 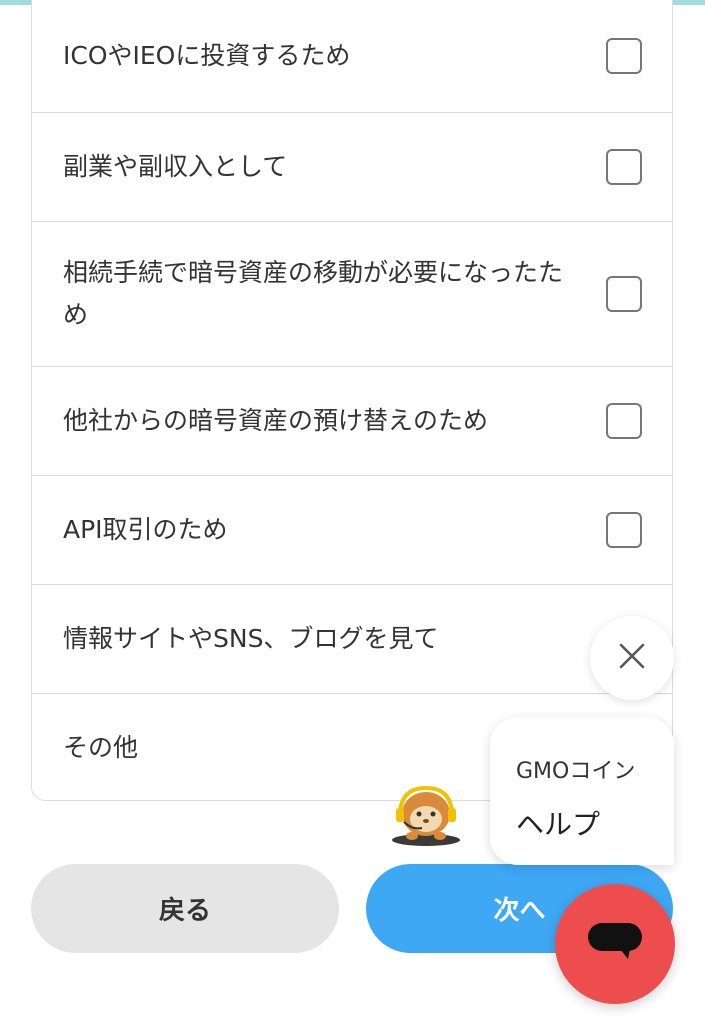 What do you see at coordinates (352, 167) in the screenshot?
I see `option-row: 副業や副収入として` at bounding box center [352, 167].